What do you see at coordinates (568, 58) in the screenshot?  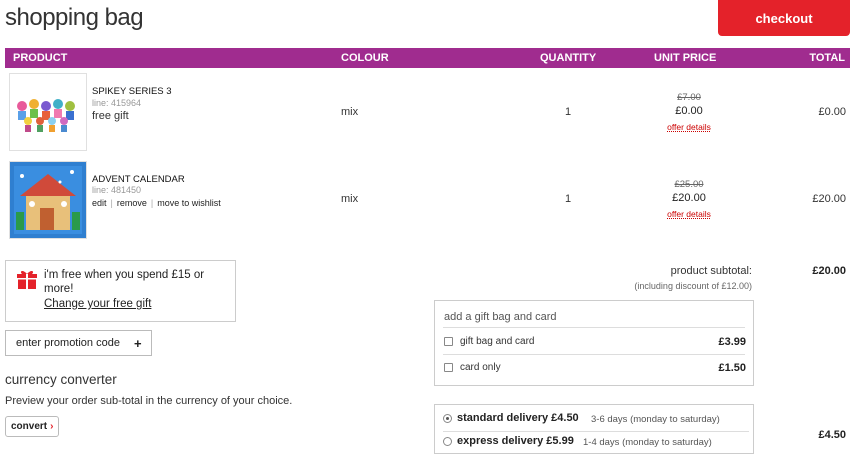 I see `col-quantity: QUANTITY` at bounding box center [568, 58].